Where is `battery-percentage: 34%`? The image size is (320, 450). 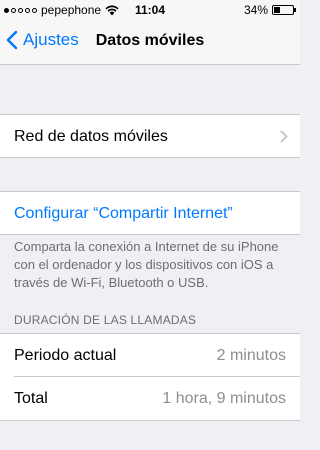
battery-percentage: 34% is located at coordinates (255, 10).